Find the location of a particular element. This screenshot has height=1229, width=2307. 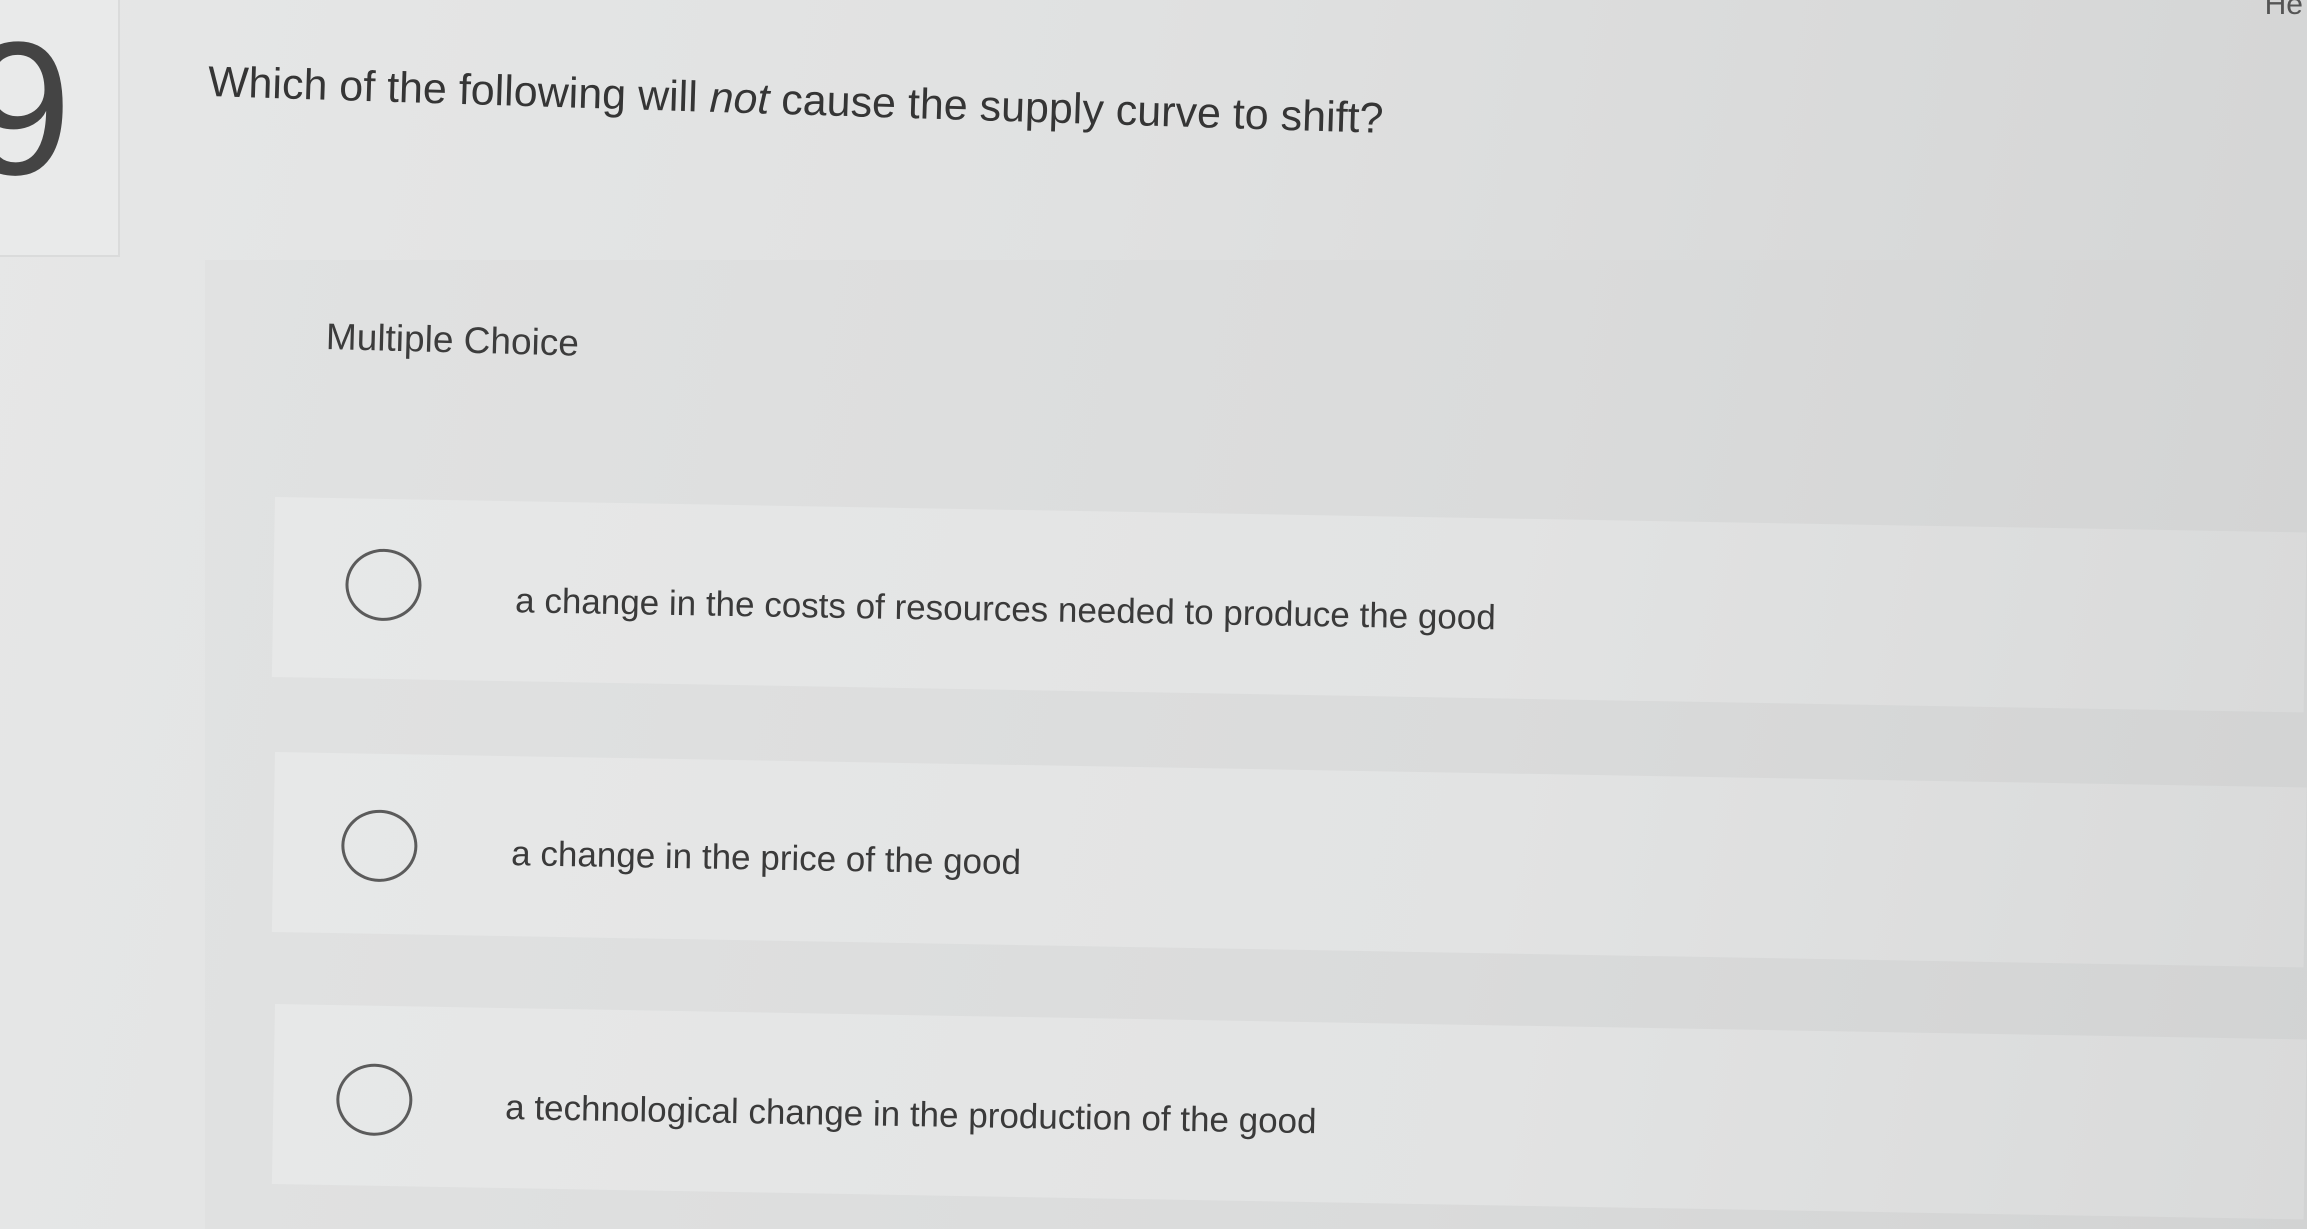

right-edge-label: He is located at coordinates (2283, 10).